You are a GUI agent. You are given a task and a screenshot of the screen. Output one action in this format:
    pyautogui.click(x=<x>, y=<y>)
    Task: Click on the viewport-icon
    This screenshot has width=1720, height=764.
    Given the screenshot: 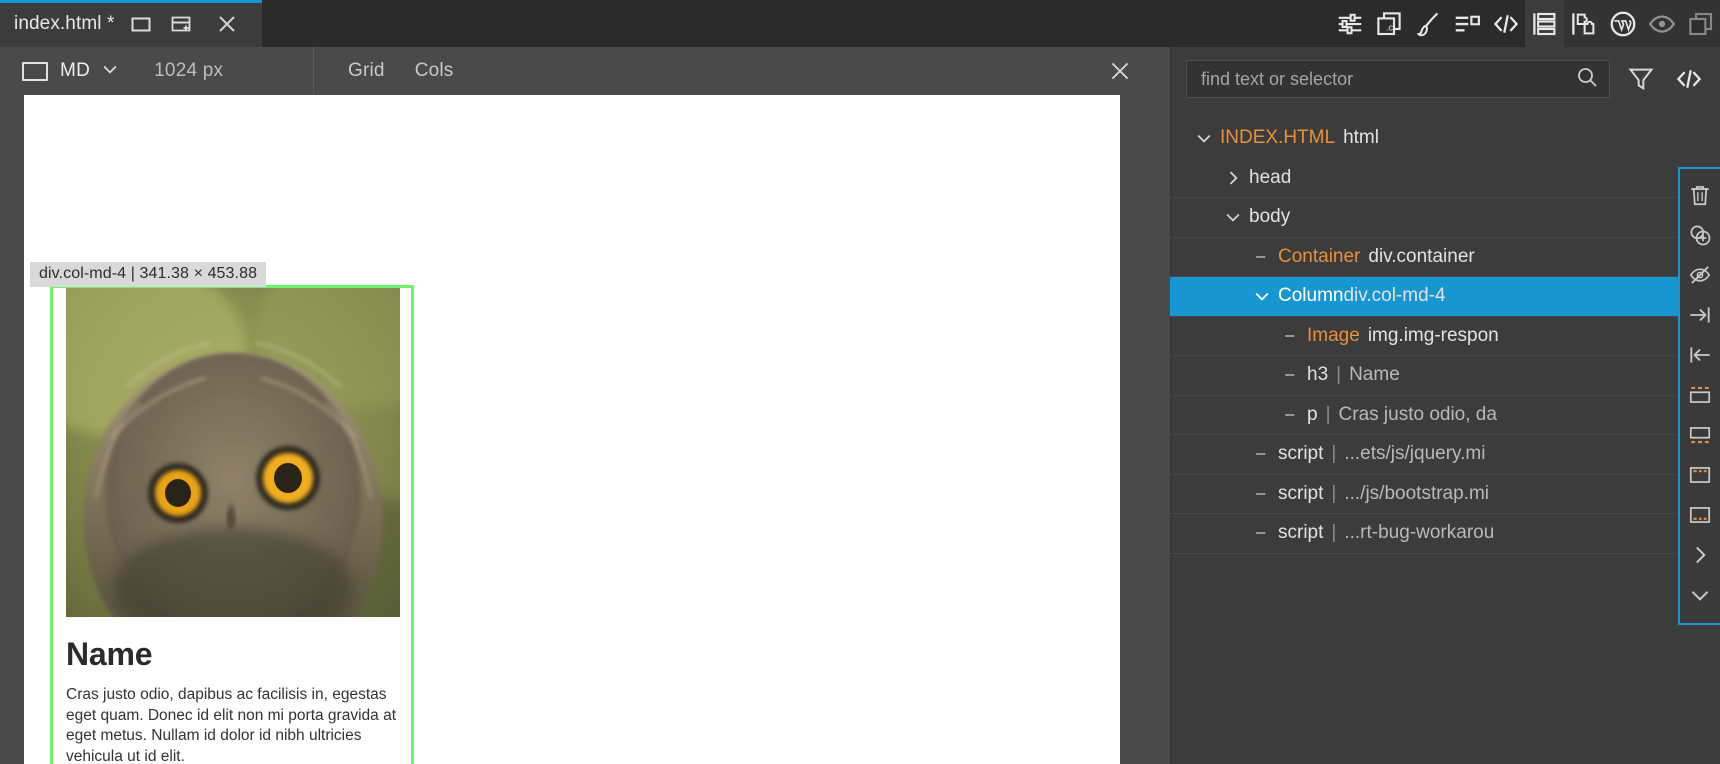 What is the action you would take?
    pyautogui.click(x=35, y=71)
    